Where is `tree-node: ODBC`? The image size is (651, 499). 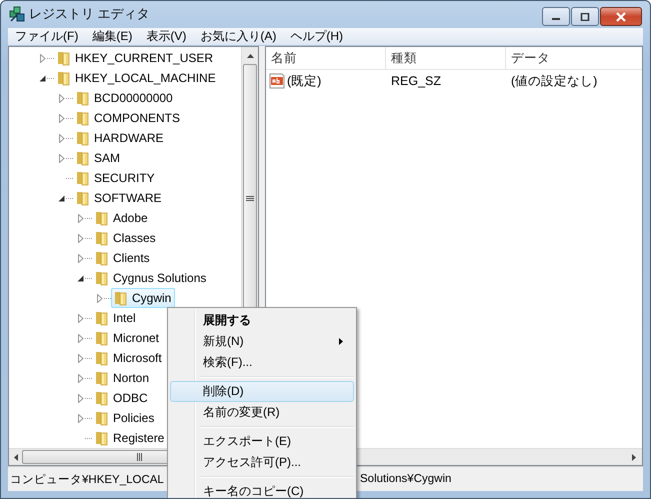 tree-node: ODBC is located at coordinates (122, 398).